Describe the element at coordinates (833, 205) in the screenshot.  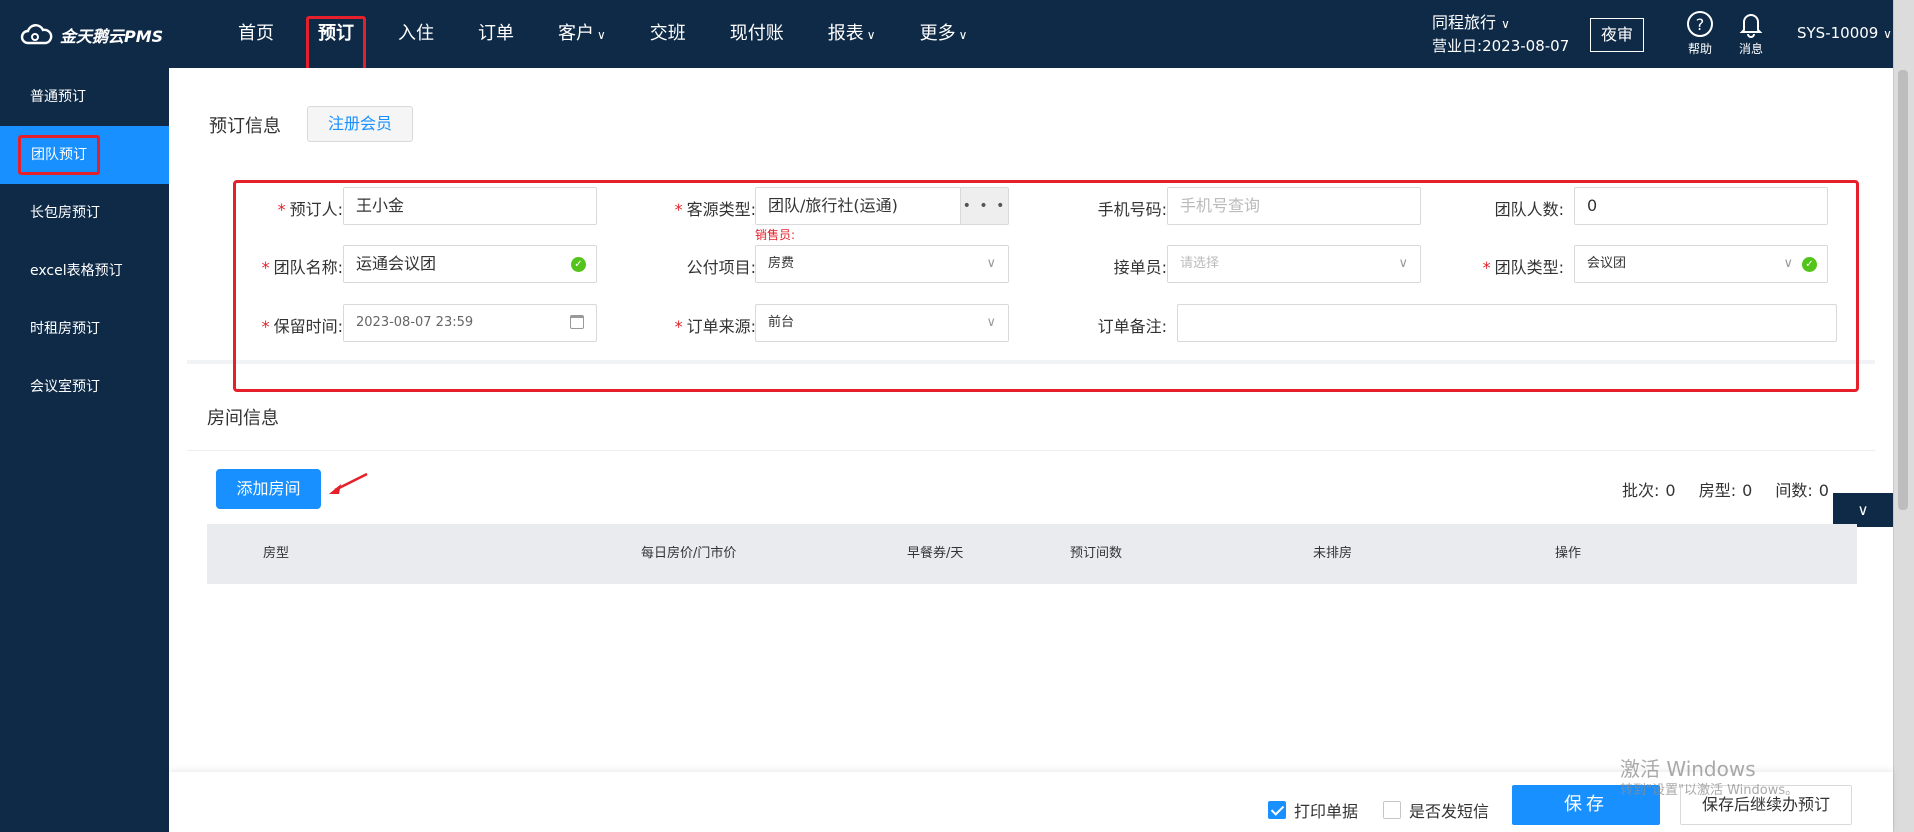
I see `source-type-value: 团队/旅行社(运通)` at that location.